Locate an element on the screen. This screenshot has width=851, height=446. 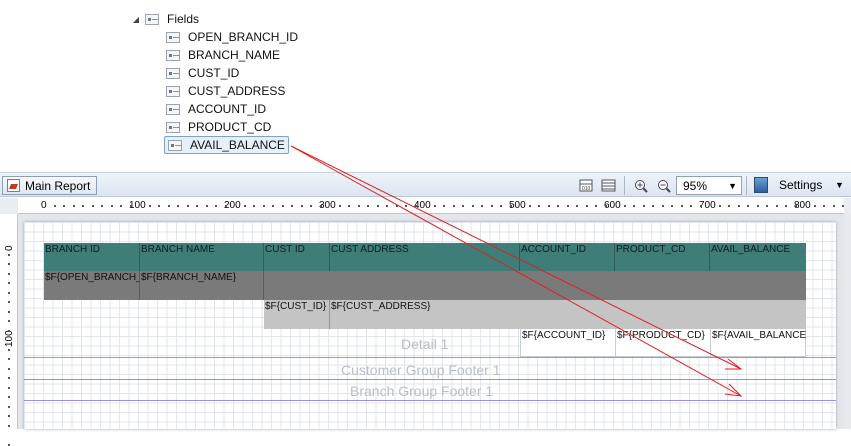
field-label: CUST_ID is located at coordinates (214, 73).